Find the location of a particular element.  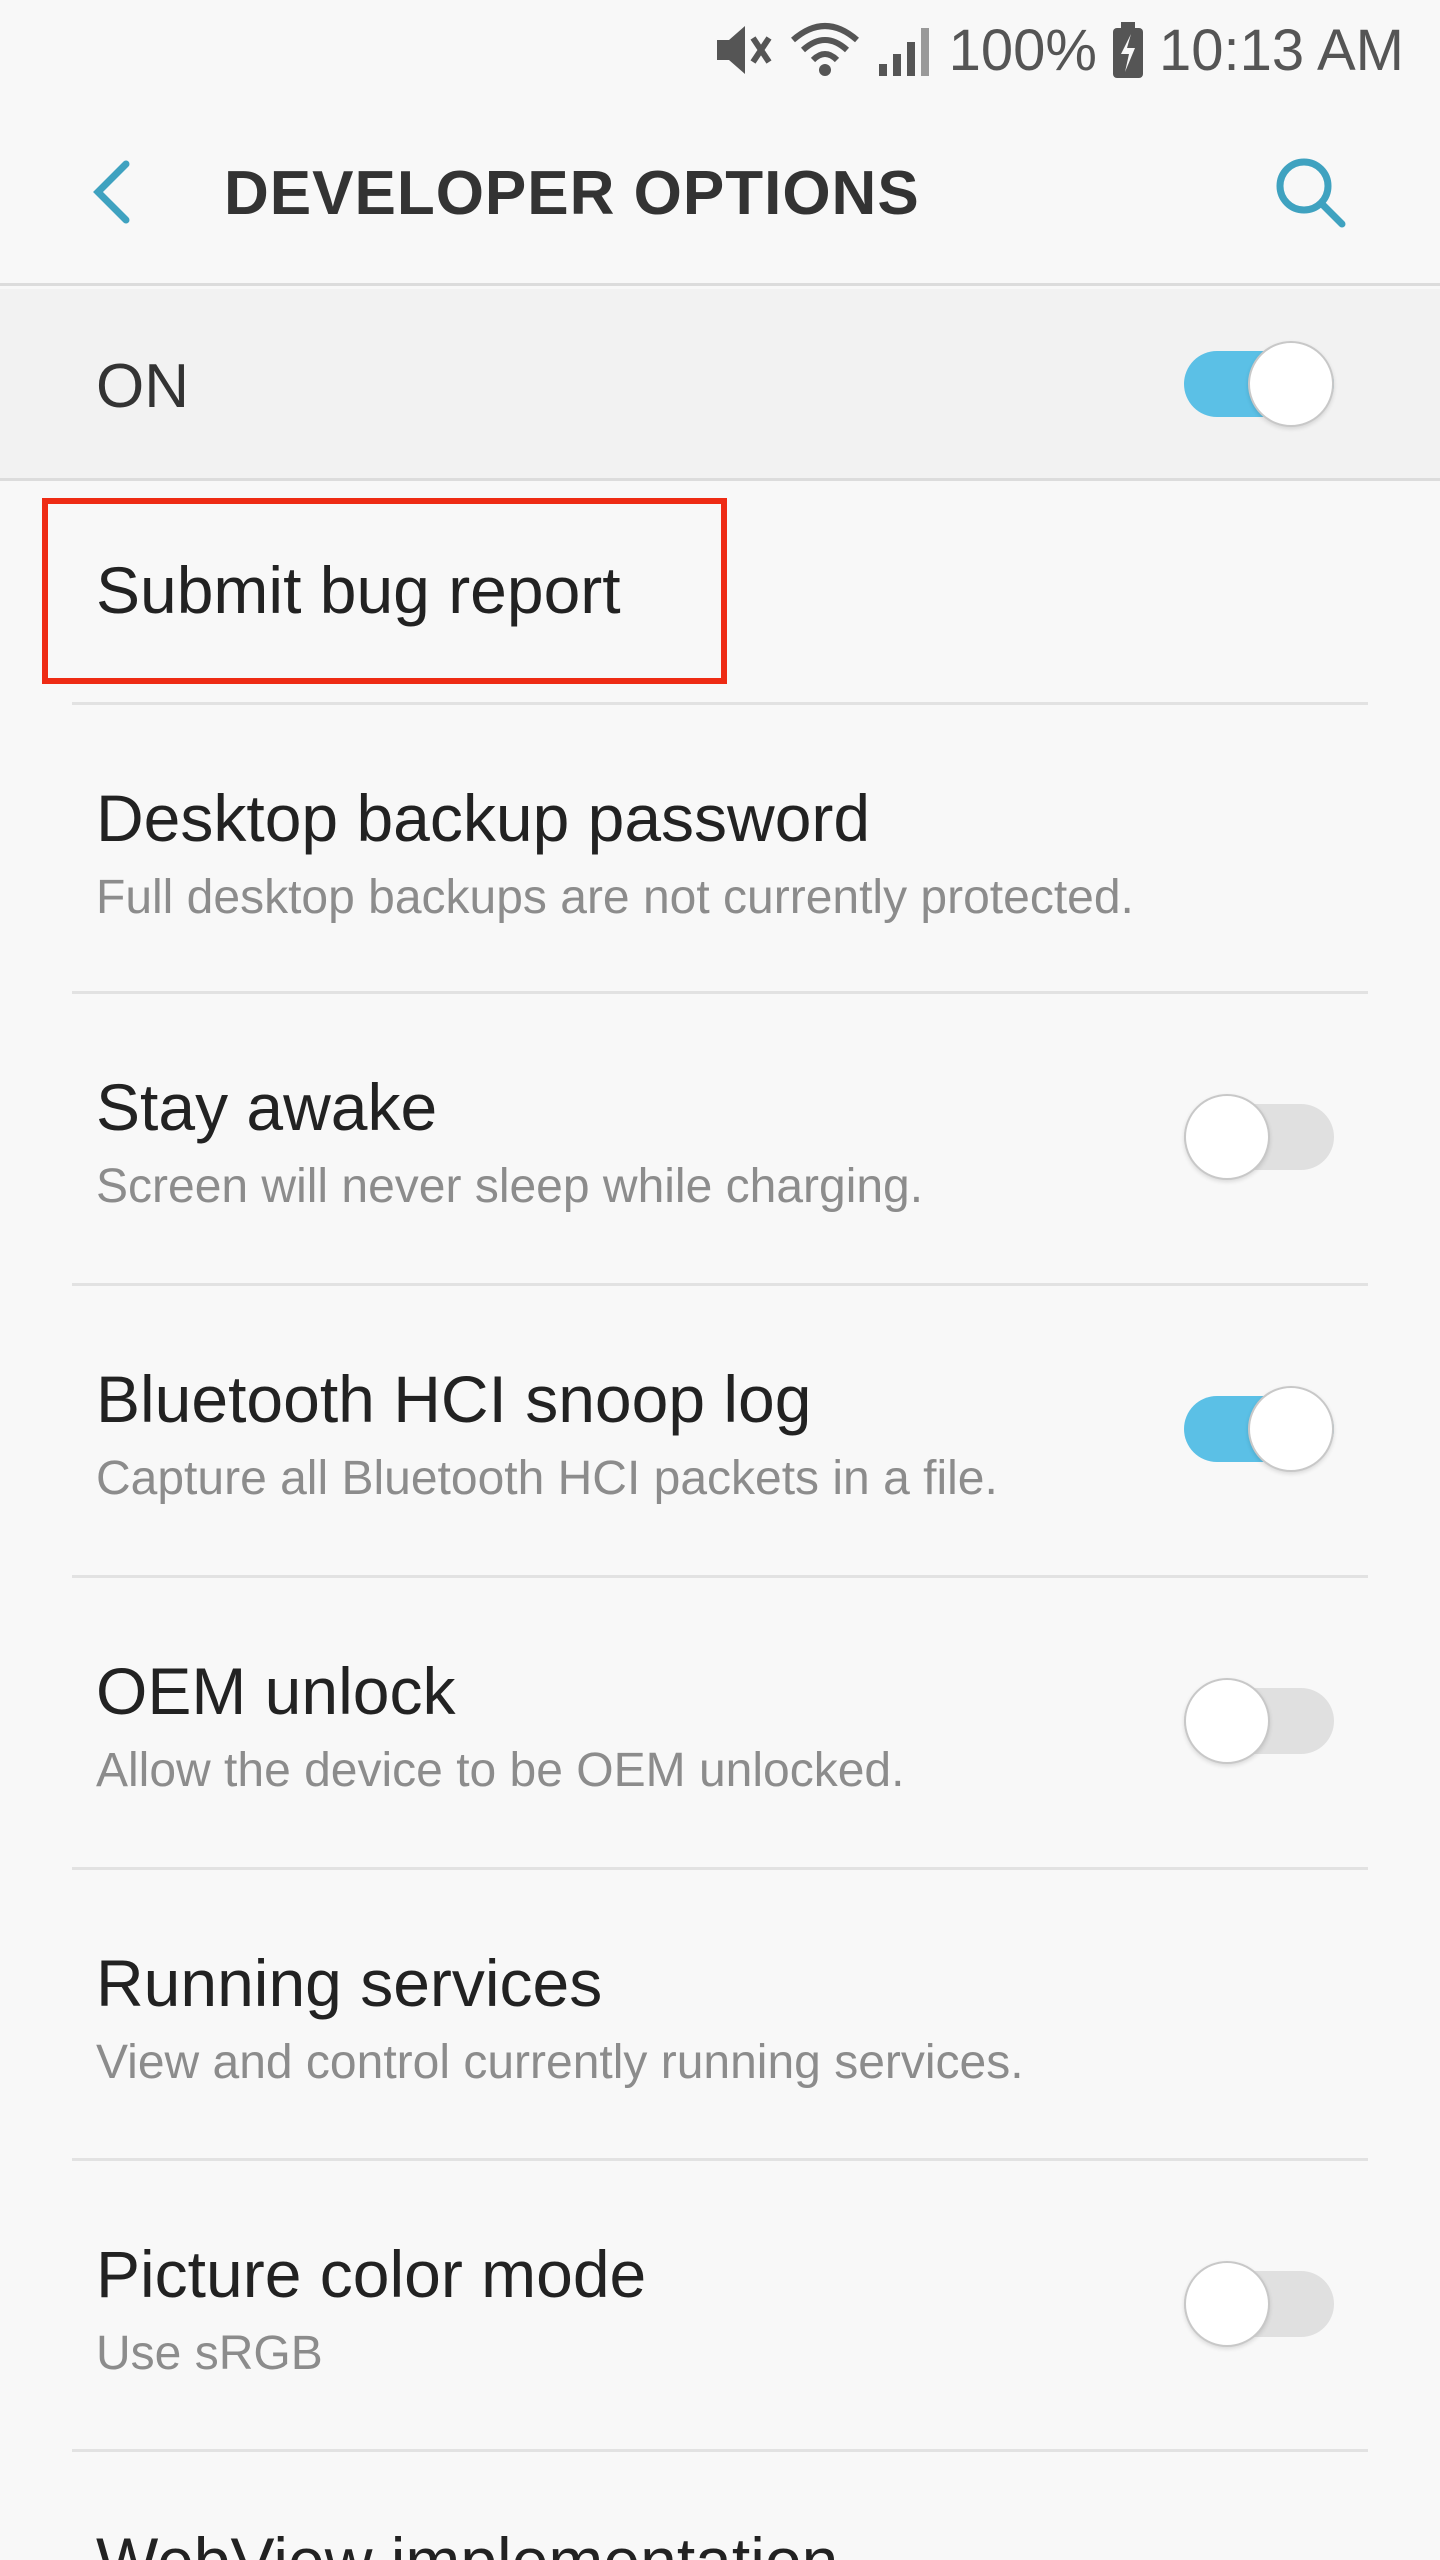

setting-title: WebView implementation is located at coordinates (467, 2541).